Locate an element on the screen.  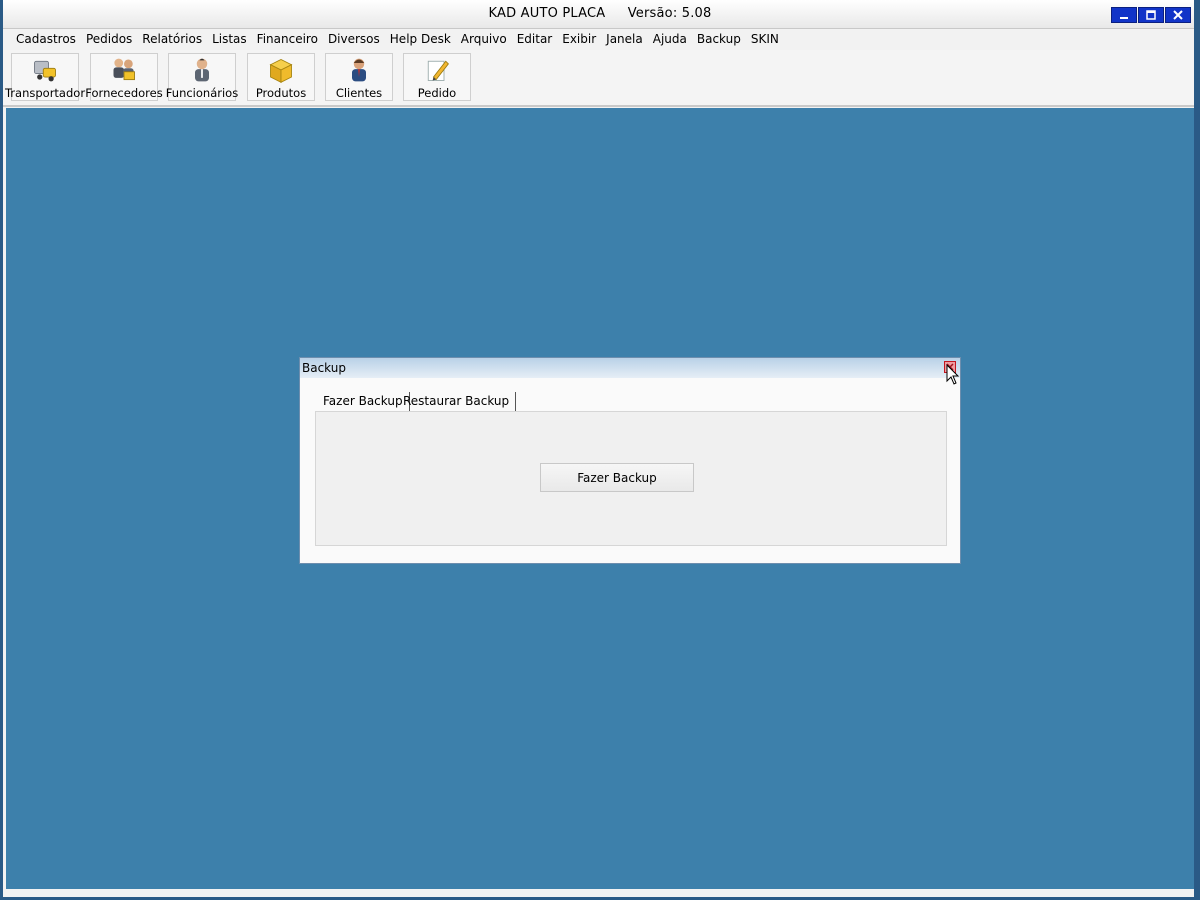
employee-icon is located at coordinates (202, 70).